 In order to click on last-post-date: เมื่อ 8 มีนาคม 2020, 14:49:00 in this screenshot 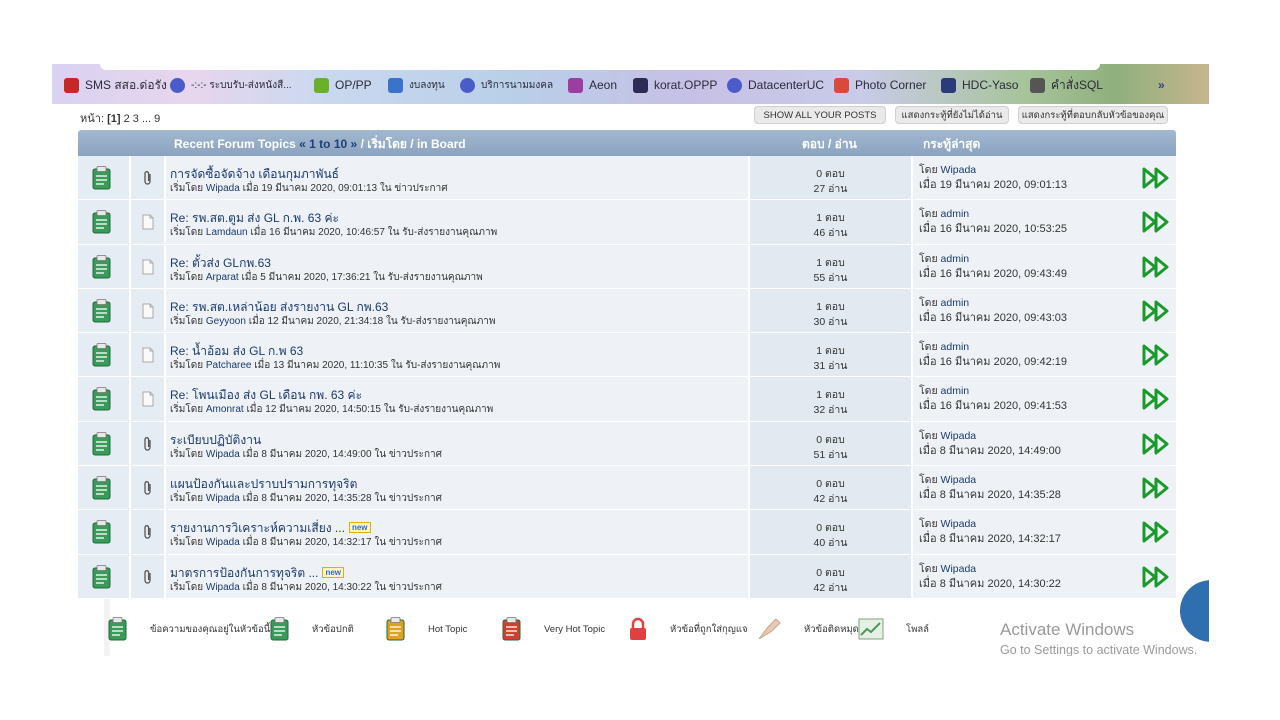, I will do `click(990, 450)`.